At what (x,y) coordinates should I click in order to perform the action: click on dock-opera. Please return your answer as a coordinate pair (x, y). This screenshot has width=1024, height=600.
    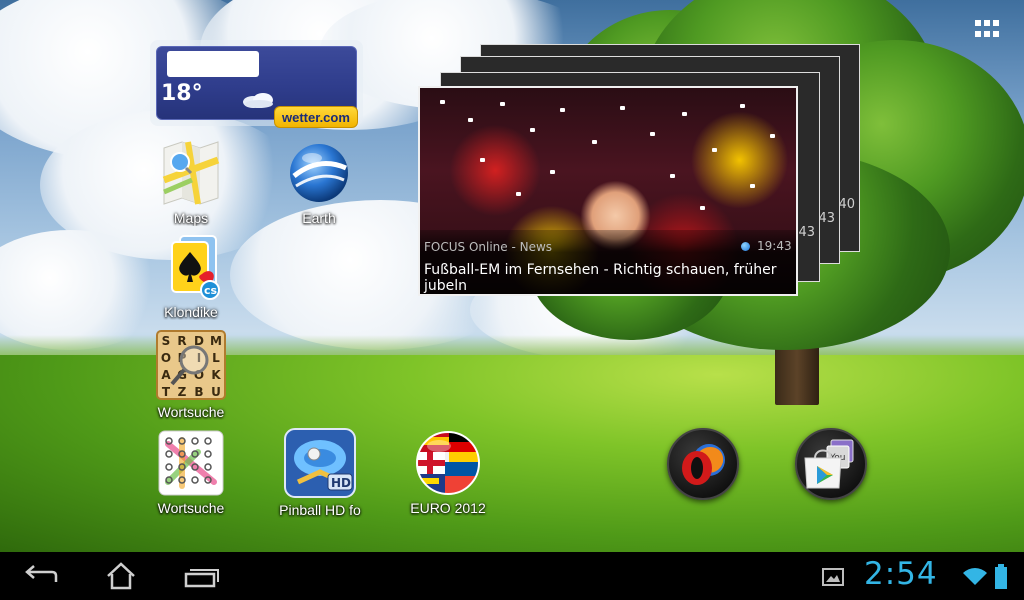
    Looking at the image, I should click on (703, 464).